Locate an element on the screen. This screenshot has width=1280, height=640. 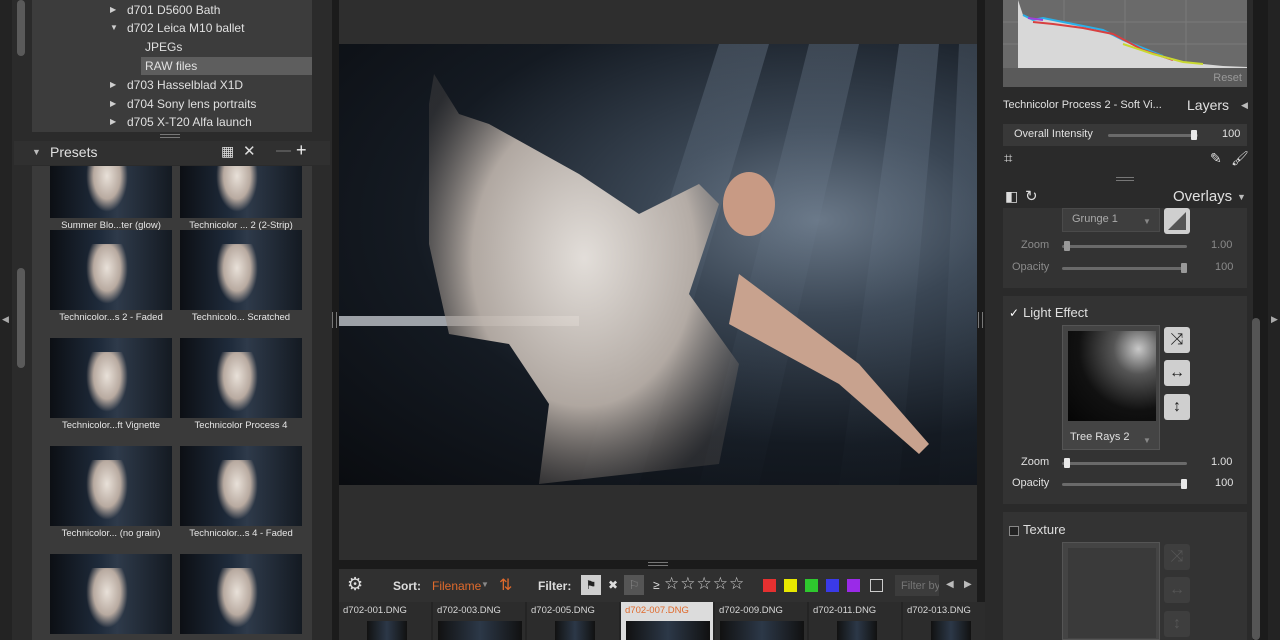
filmstrip-item: d702-011.DNG is located at coordinates (855, 621).